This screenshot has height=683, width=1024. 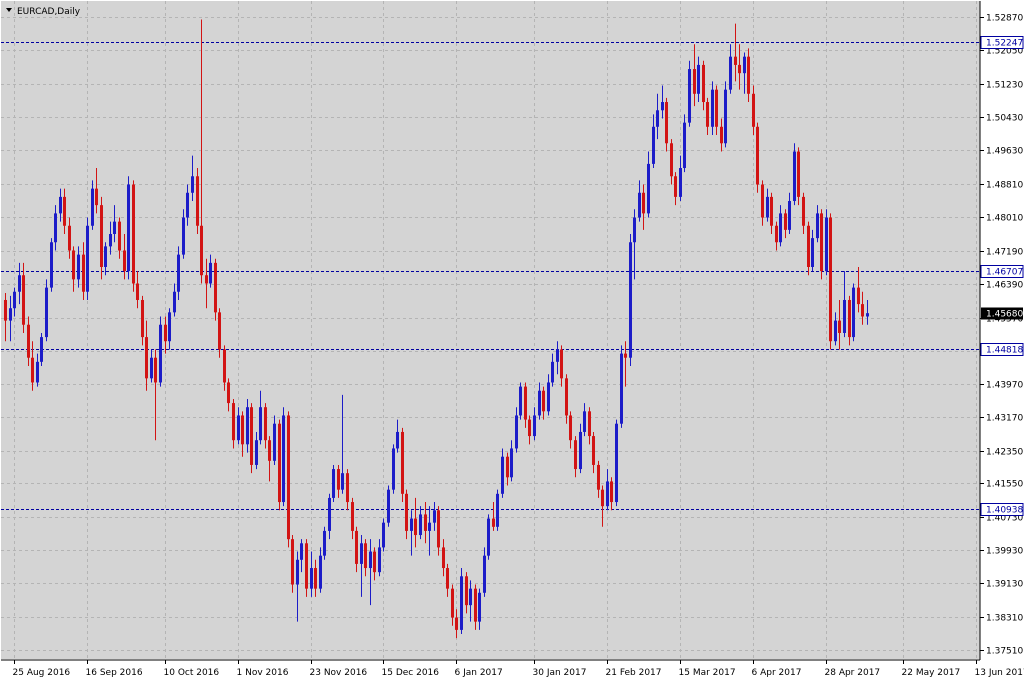 What do you see at coordinates (1004, 119) in the screenshot?
I see `y-tick-label: 1.50430` at bounding box center [1004, 119].